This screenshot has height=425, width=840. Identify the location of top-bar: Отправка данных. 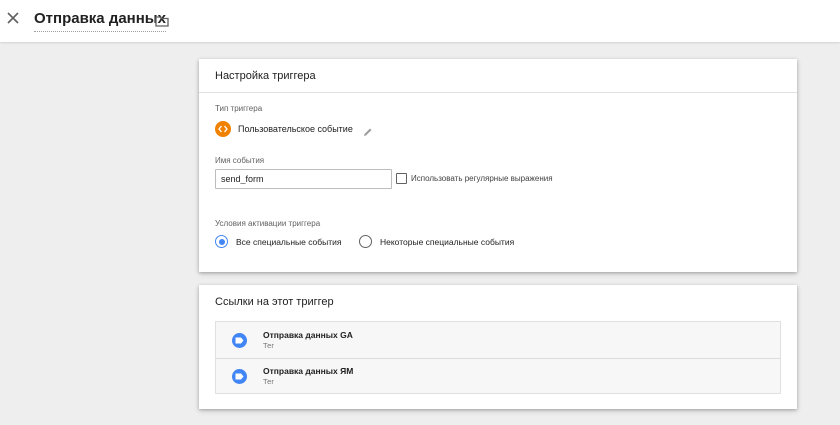
(420, 21).